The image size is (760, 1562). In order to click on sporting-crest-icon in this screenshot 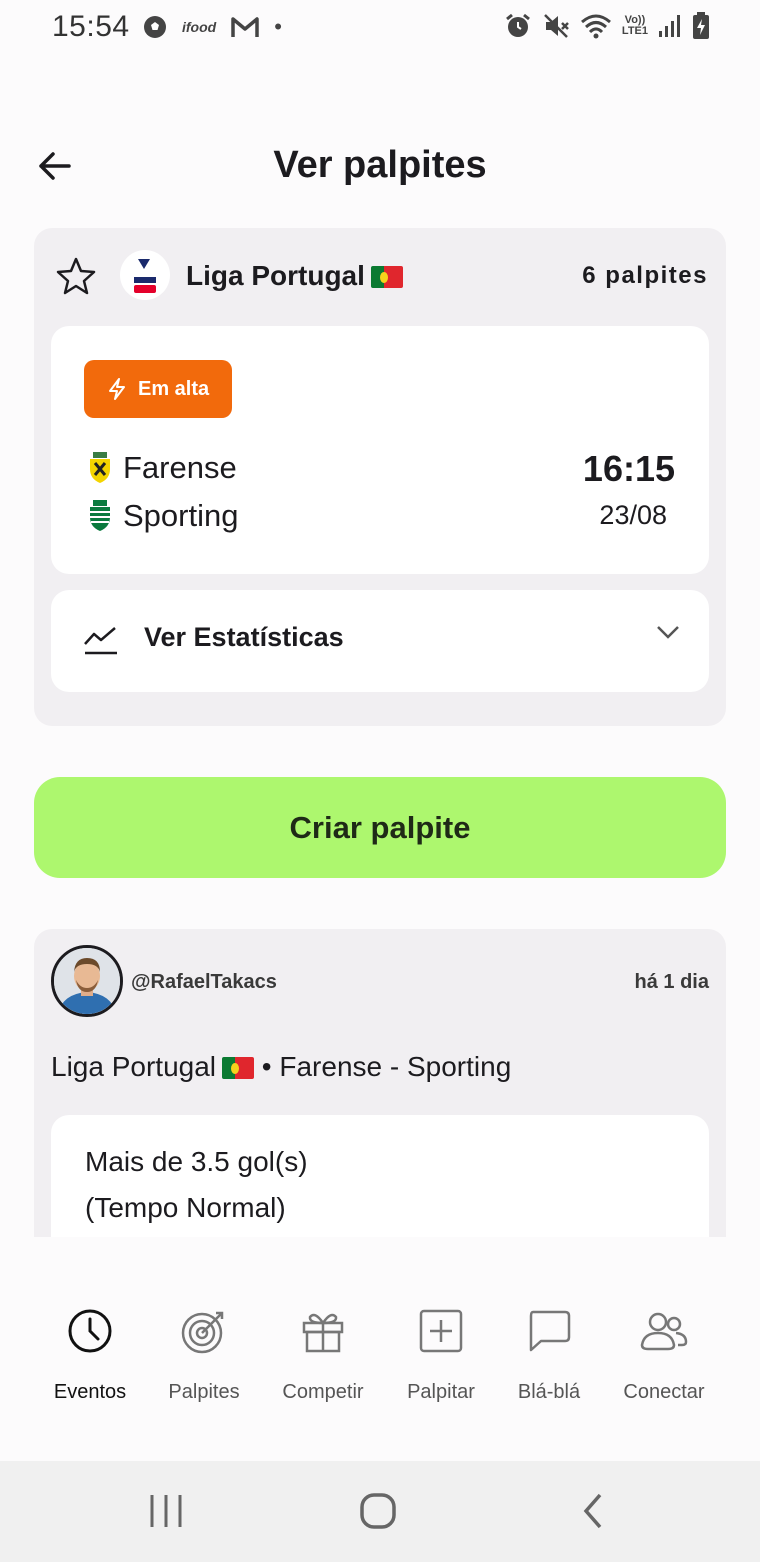, I will do `click(100, 515)`.